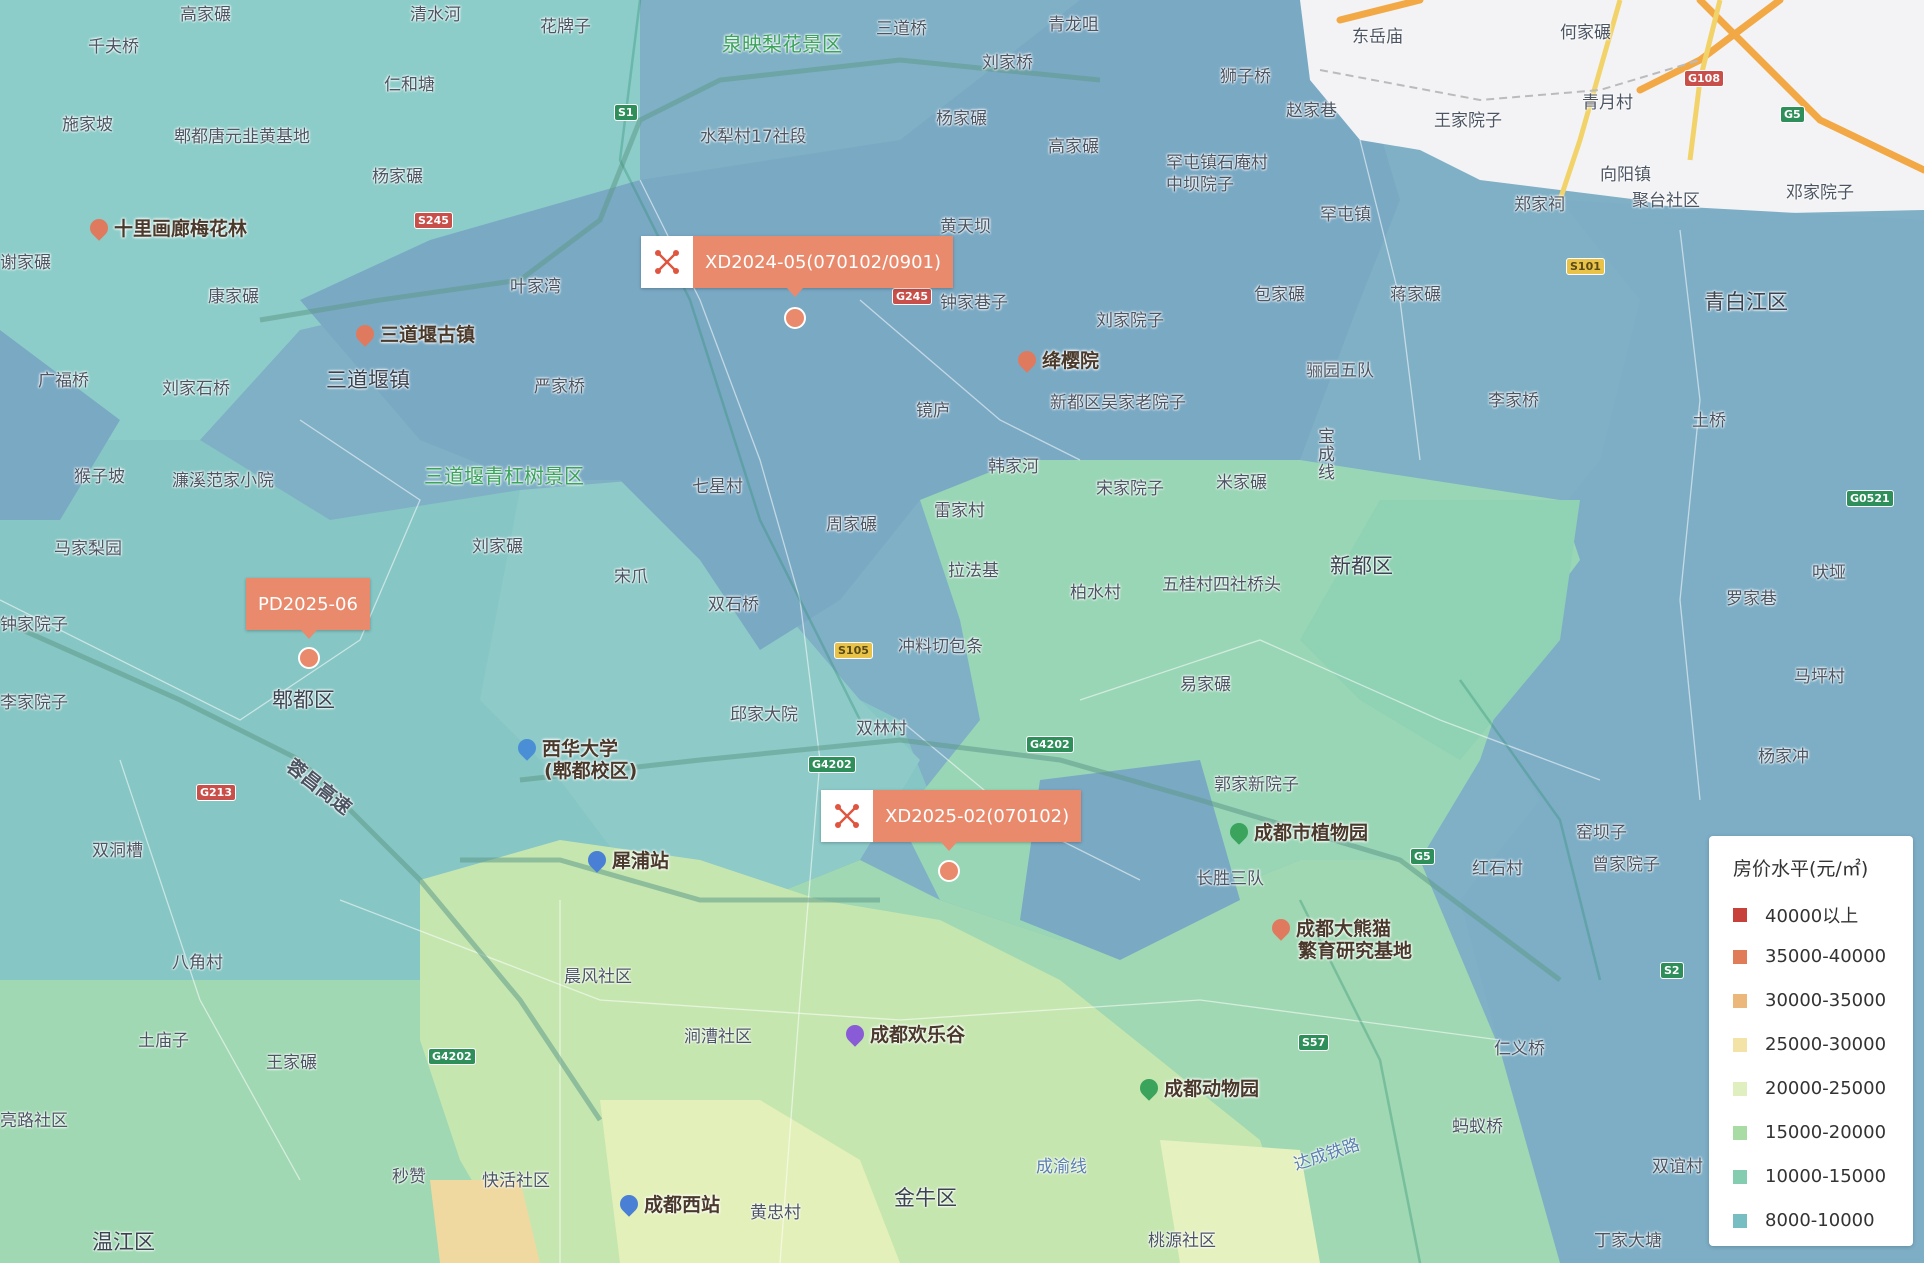  Describe the element at coordinates (1809, 1176) in the screenshot. I see `legend-item: 10000-15000` at that location.